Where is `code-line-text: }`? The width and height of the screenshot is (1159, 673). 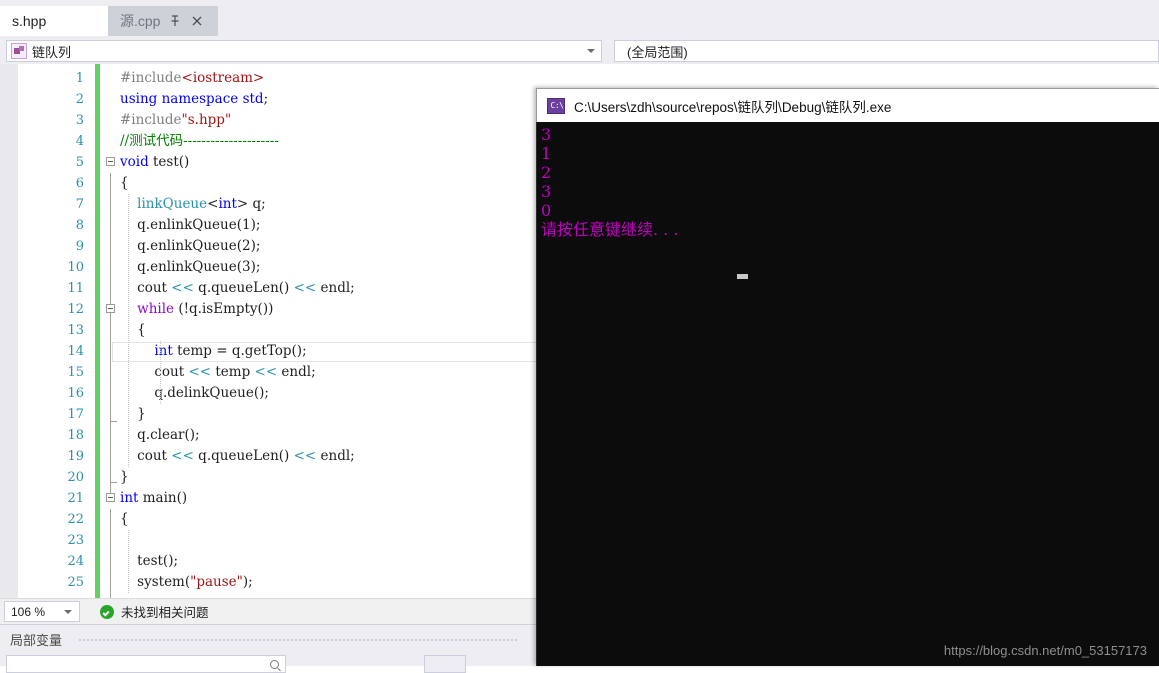 code-line-text: } is located at coordinates (124, 477).